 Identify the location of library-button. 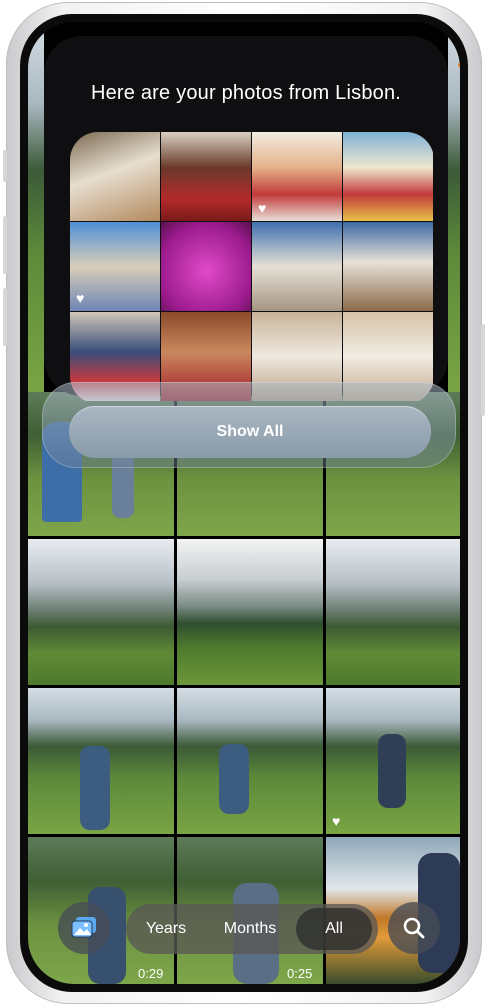
(84, 928).